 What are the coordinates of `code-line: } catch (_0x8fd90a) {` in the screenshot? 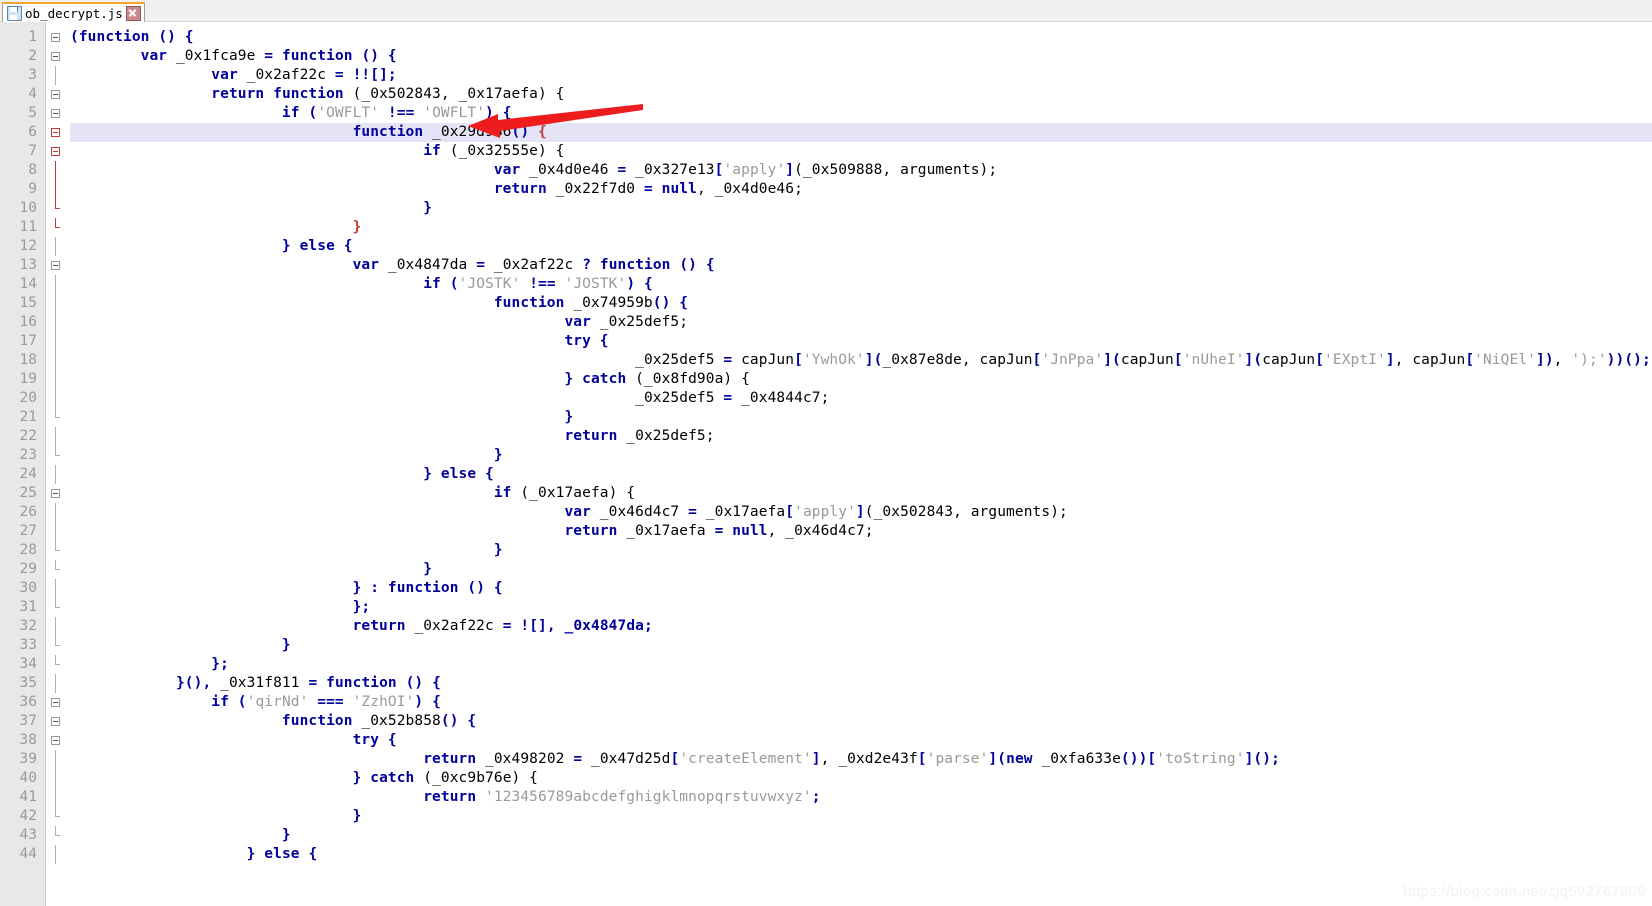 It's located at (861, 379).